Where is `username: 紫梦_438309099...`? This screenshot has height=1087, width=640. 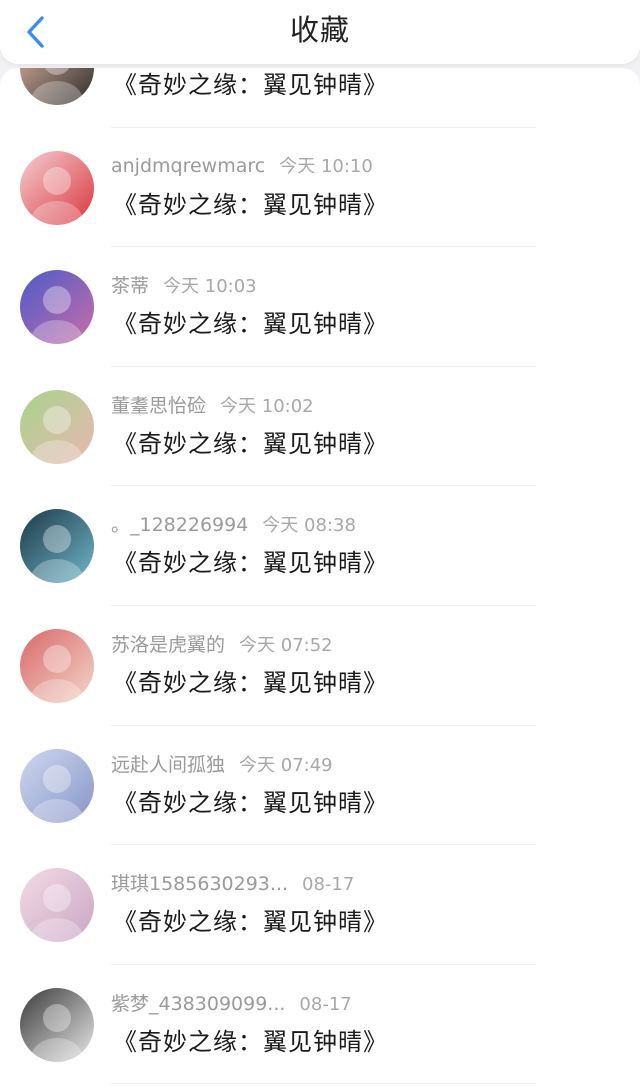
username: 紫梦_438309099... is located at coordinates (198, 1004).